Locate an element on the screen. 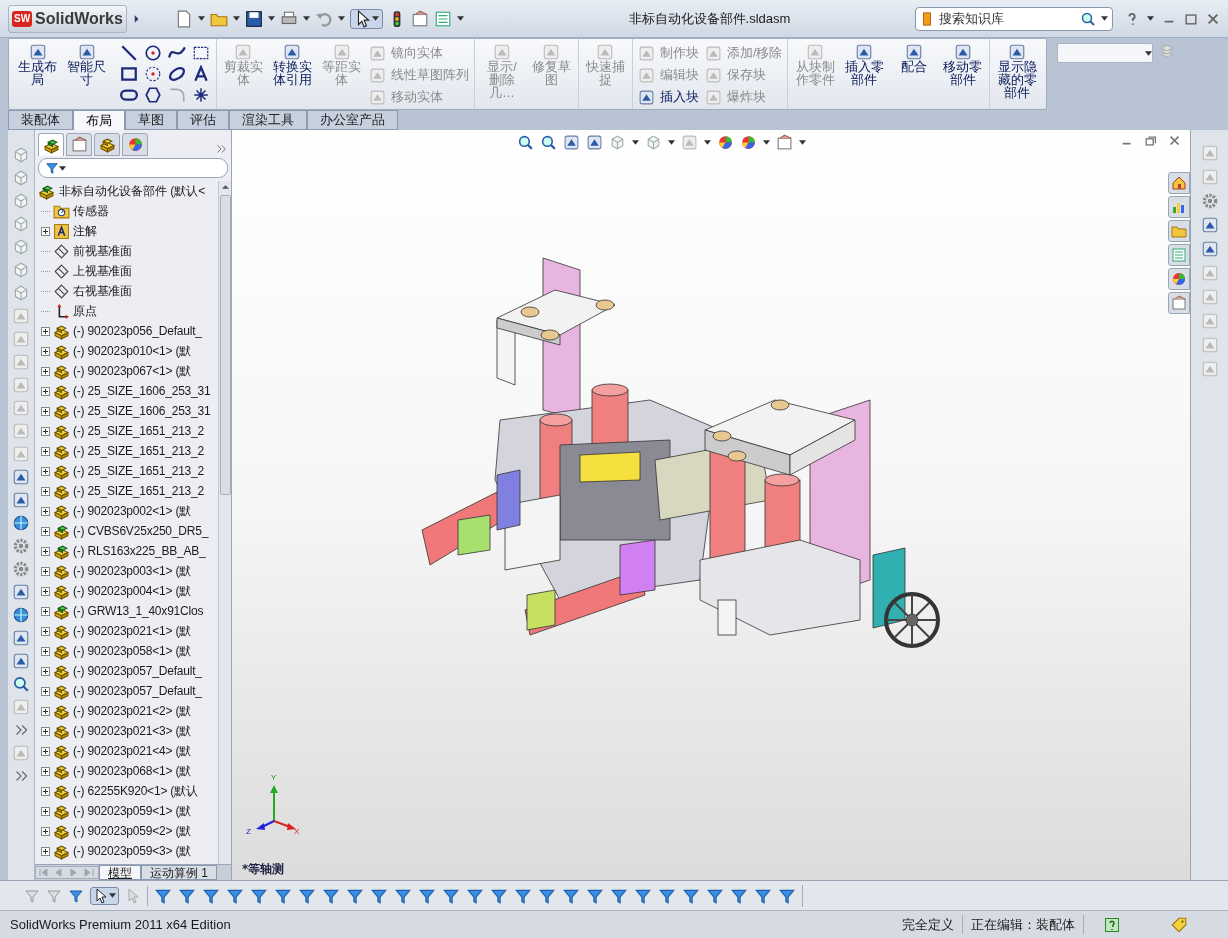  point-icon is located at coordinates (200, 95).